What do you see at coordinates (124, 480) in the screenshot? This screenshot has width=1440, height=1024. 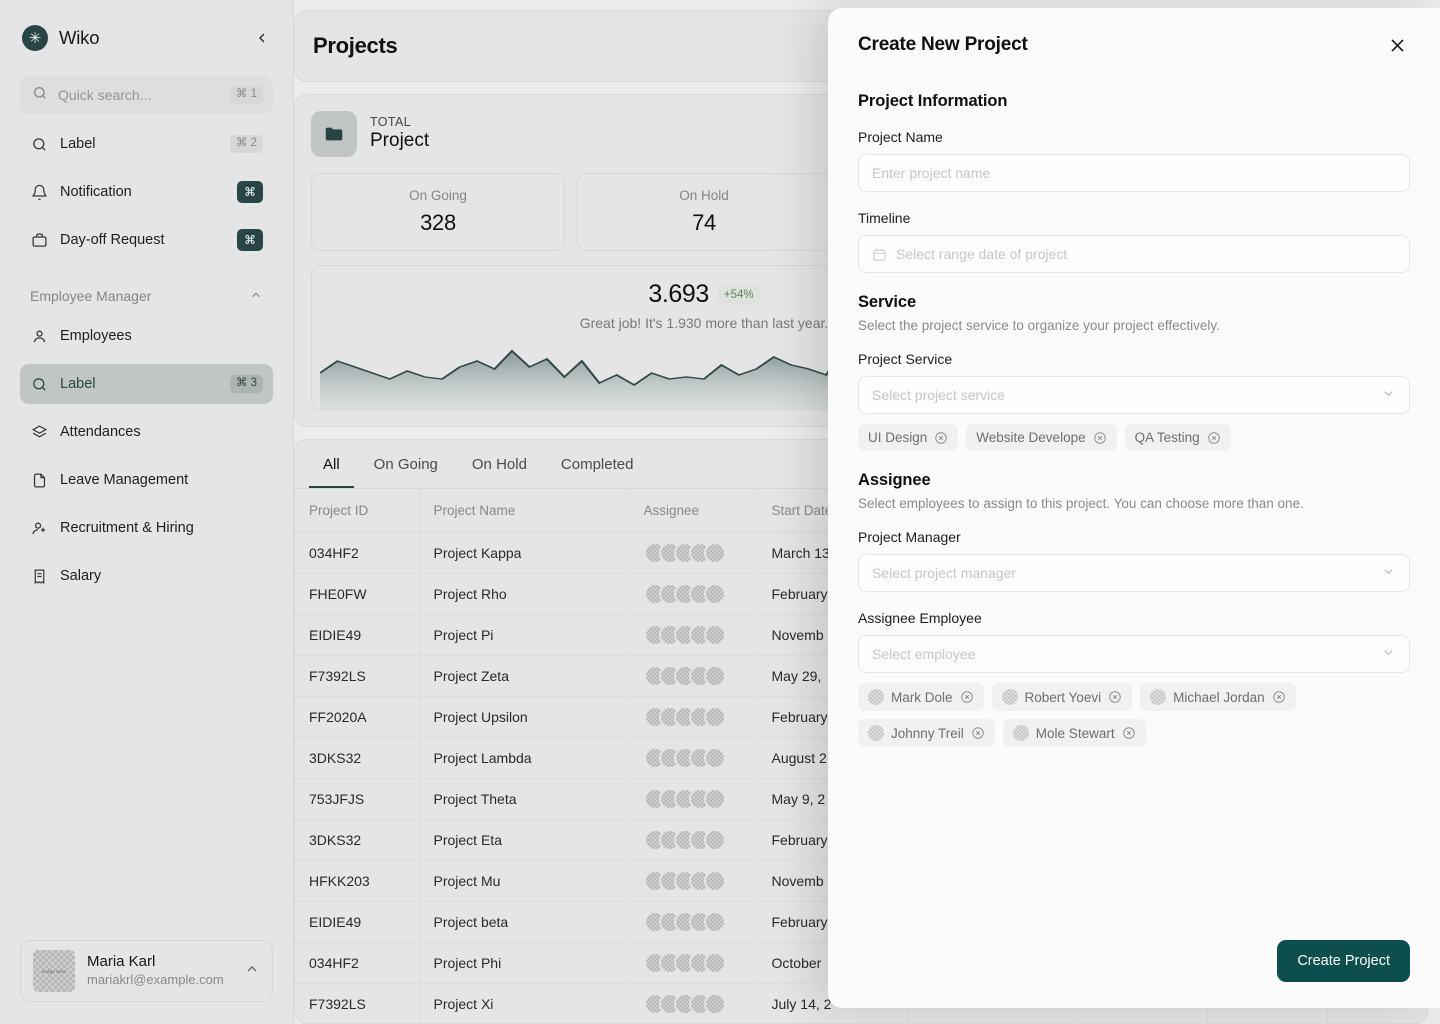 I see `sidebar-item-label: Leave Management` at bounding box center [124, 480].